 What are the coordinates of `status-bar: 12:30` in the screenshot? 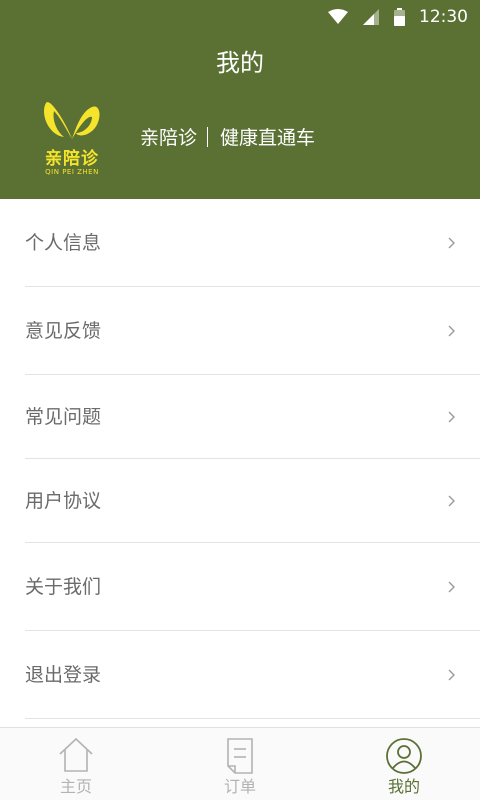 It's located at (240, 16).